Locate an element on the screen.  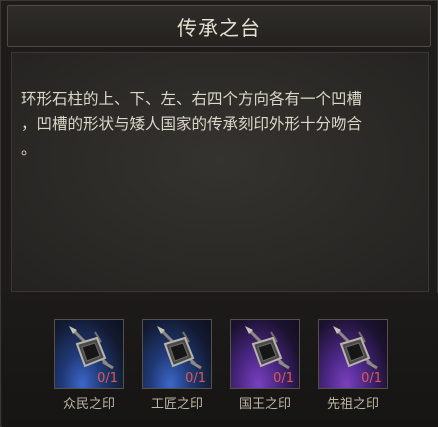
item-label: 工匠之印 is located at coordinates (176, 404).